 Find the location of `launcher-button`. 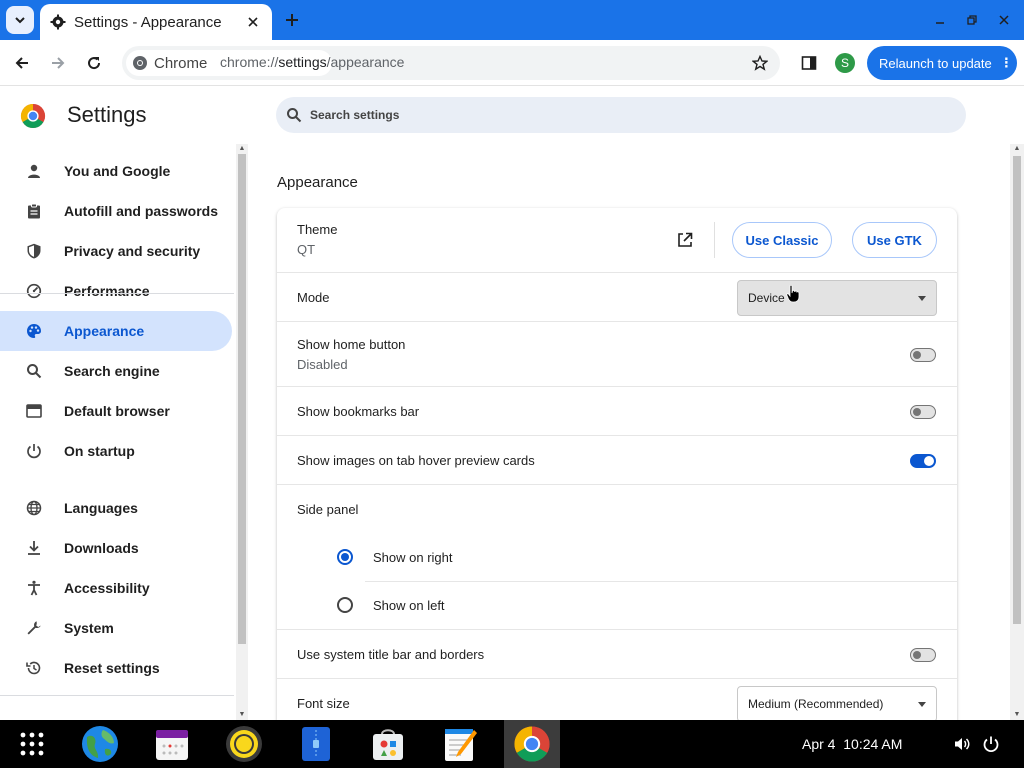

launcher-button is located at coordinates (32, 744).